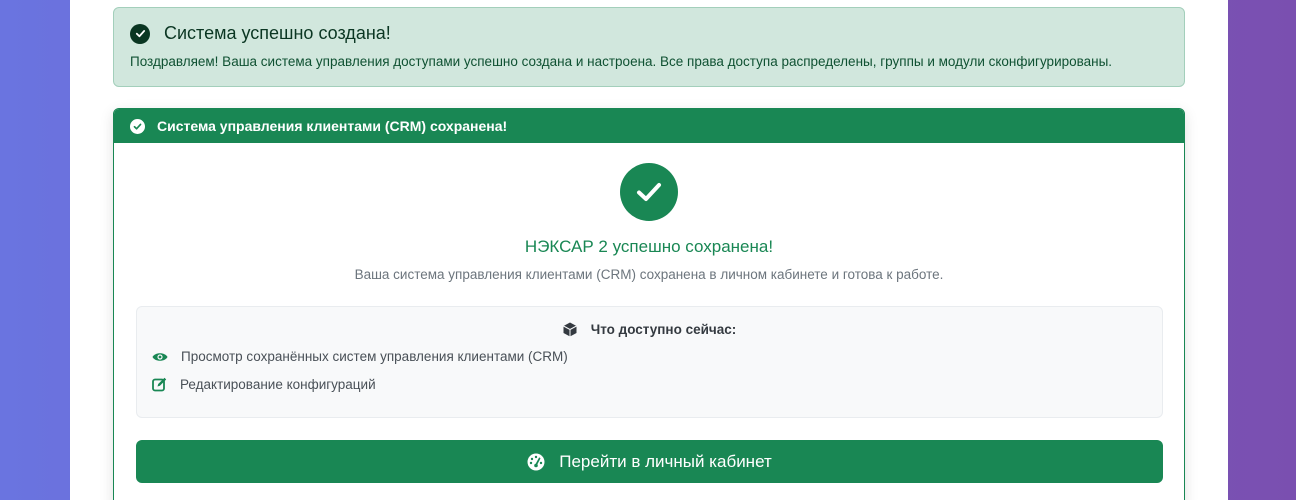  What do you see at coordinates (536, 461) in the screenshot?
I see `dashboard-gauge-icon` at bounding box center [536, 461].